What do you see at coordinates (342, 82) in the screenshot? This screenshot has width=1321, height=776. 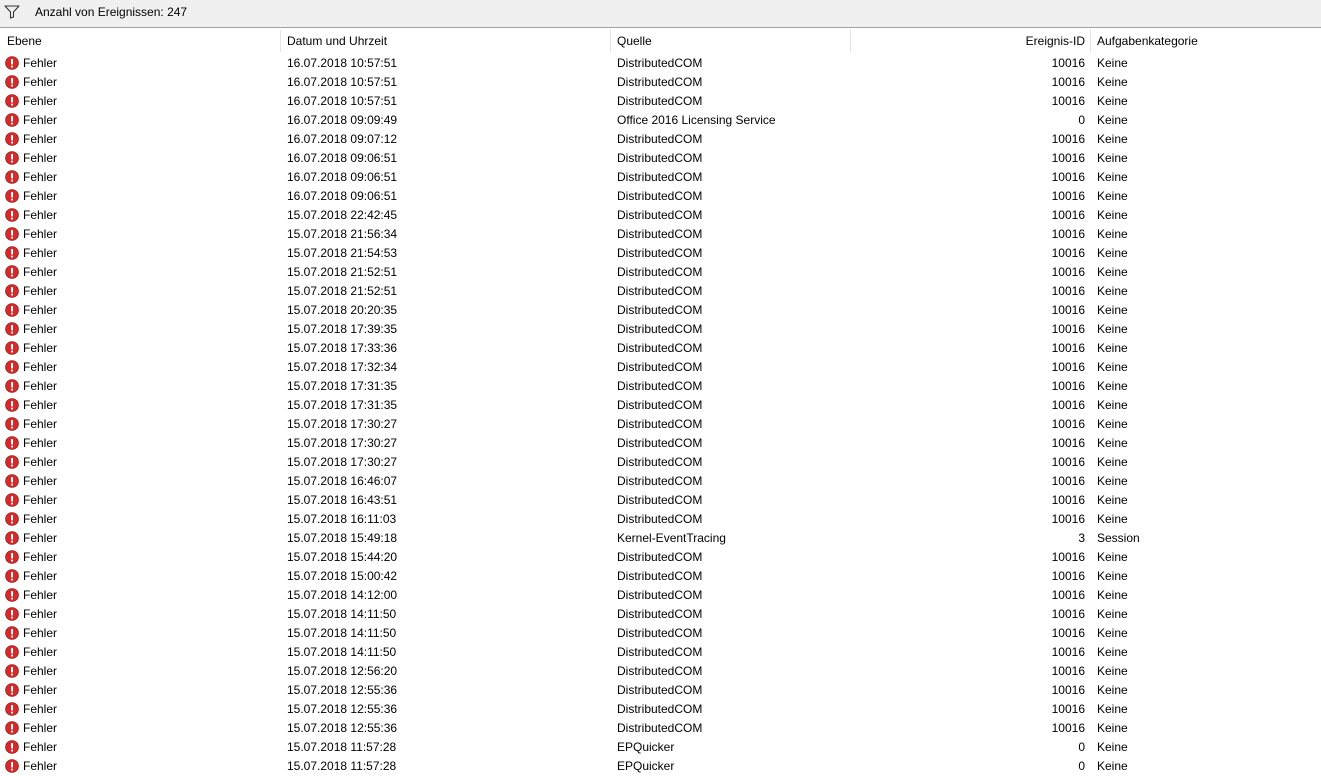 I see `cell-date: 16.07.2018 10:57:51` at bounding box center [342, 82].